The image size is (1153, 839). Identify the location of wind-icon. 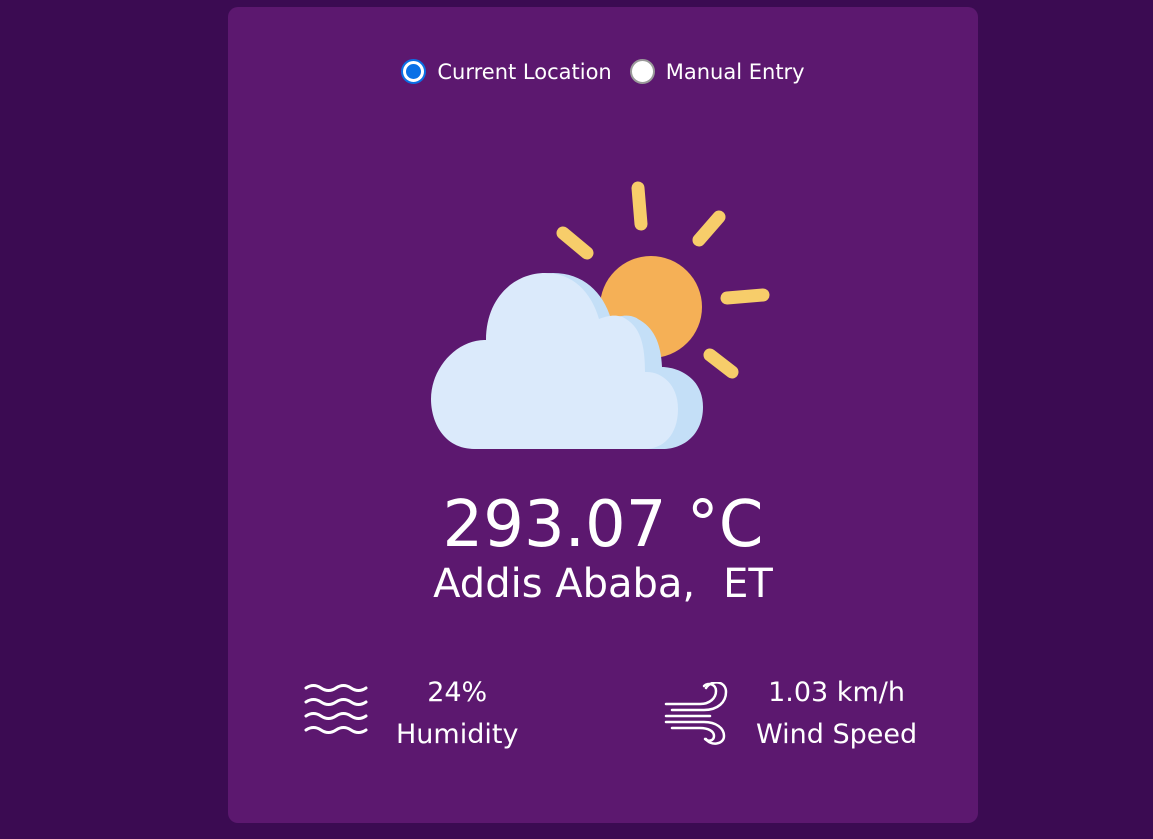
(696, 713).